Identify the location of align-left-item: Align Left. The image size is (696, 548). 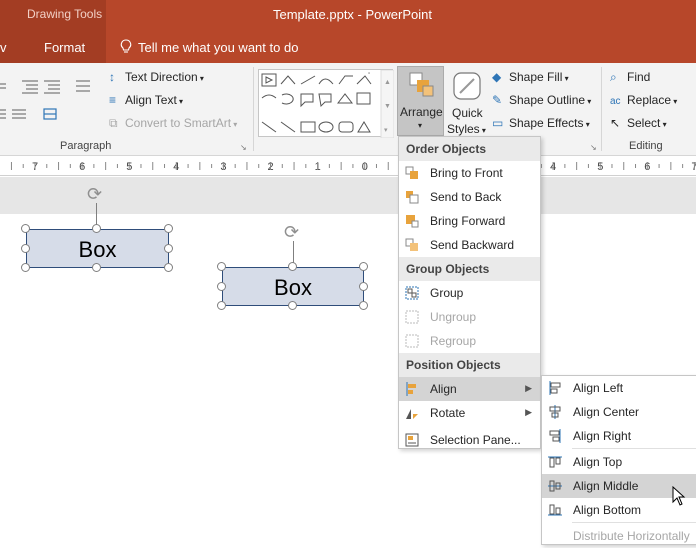
(619, 388).